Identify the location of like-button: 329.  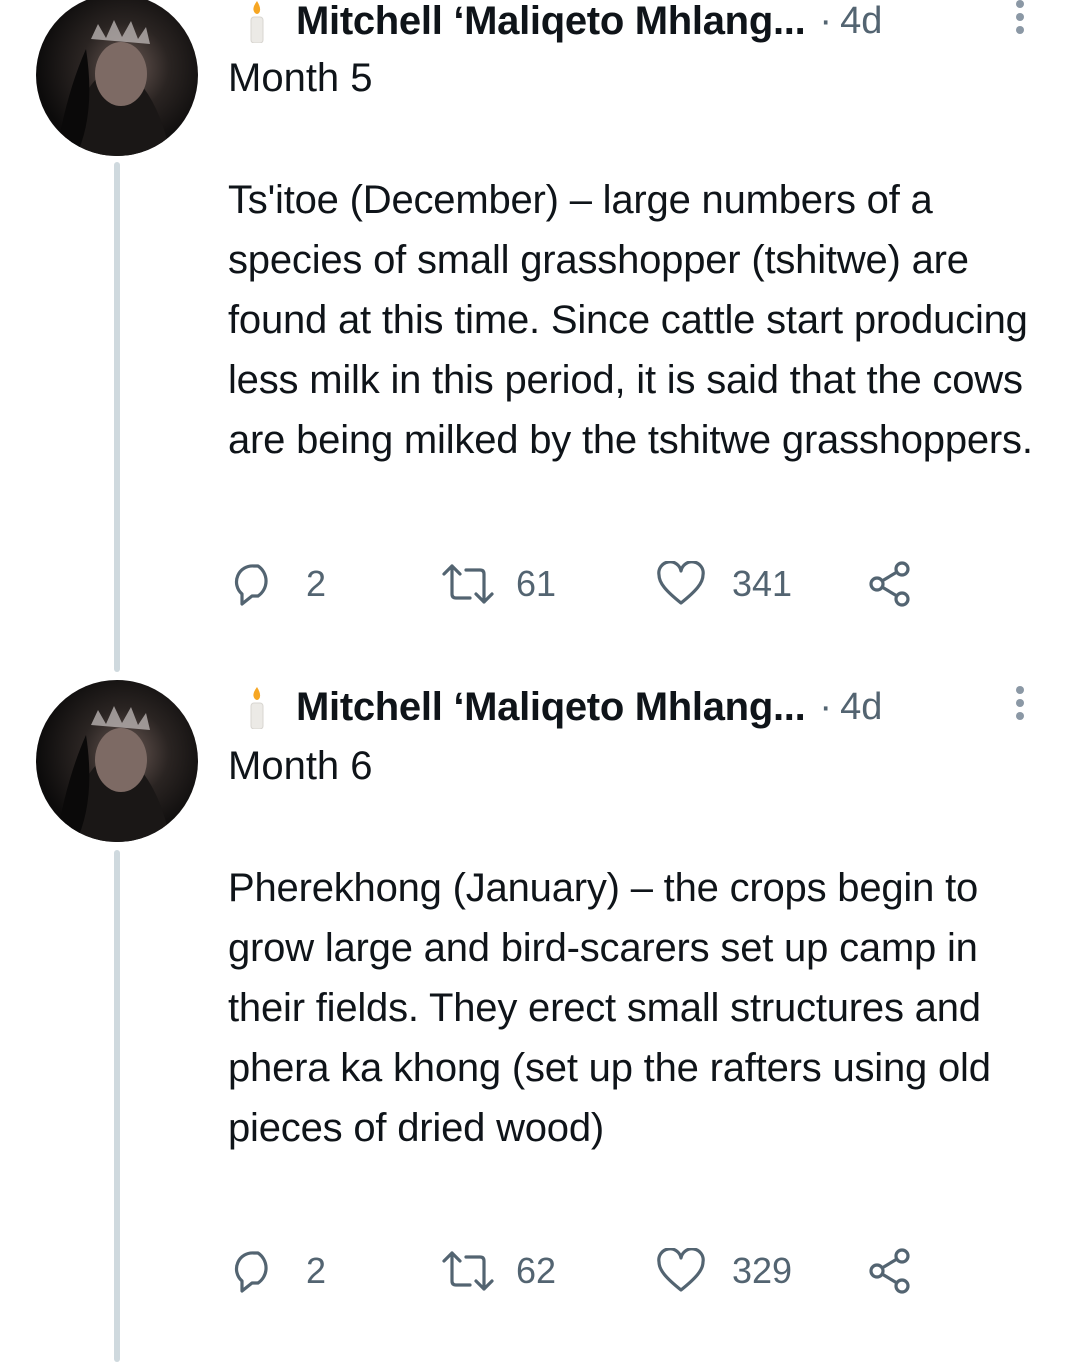
(724, 1271).